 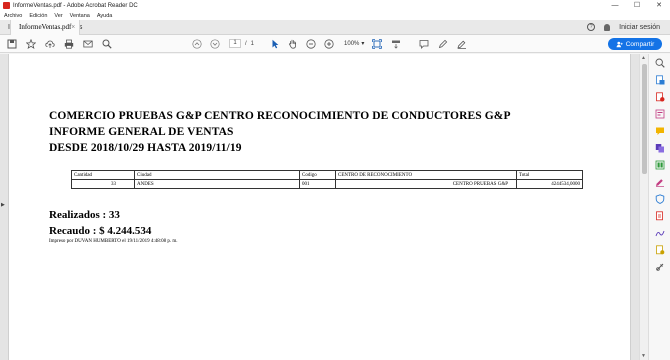 I want to click on tab-document-label: InformeVentas.pdf, so click(x=45, y=26).